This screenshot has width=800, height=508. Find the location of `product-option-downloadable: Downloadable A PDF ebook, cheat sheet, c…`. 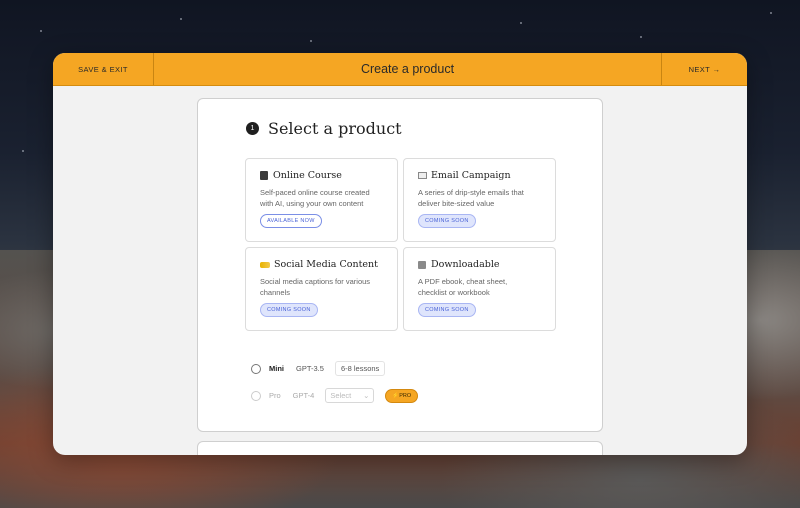

product-option-downloadable: Downloadable A PDF ebook, cheat sheet, c… is located at coordinates (479, 289).